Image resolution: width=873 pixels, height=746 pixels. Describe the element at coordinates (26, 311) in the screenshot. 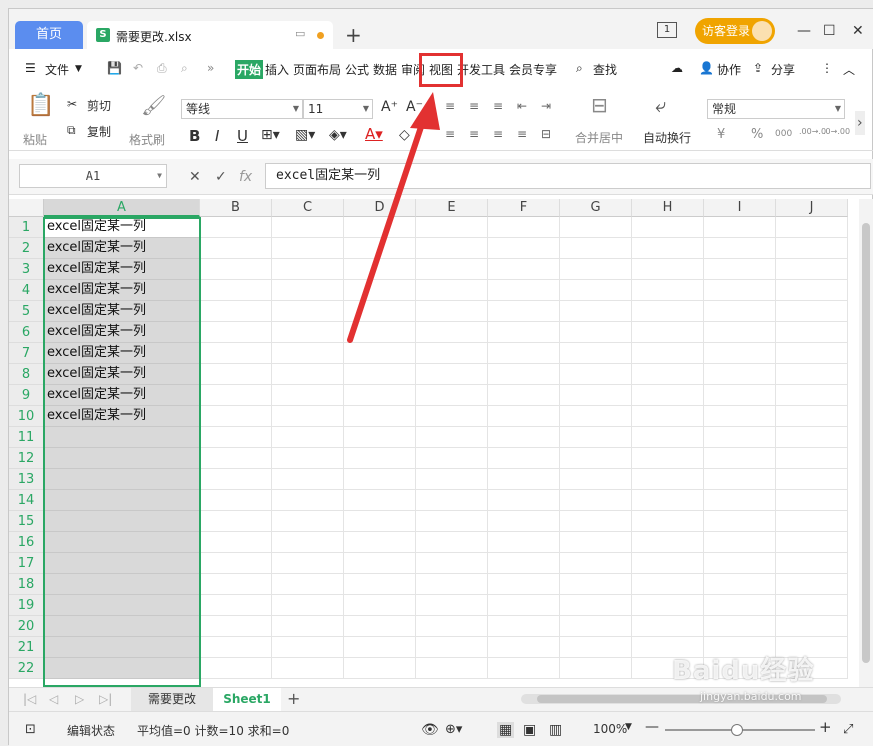

I see `row-header: 5` at that location.